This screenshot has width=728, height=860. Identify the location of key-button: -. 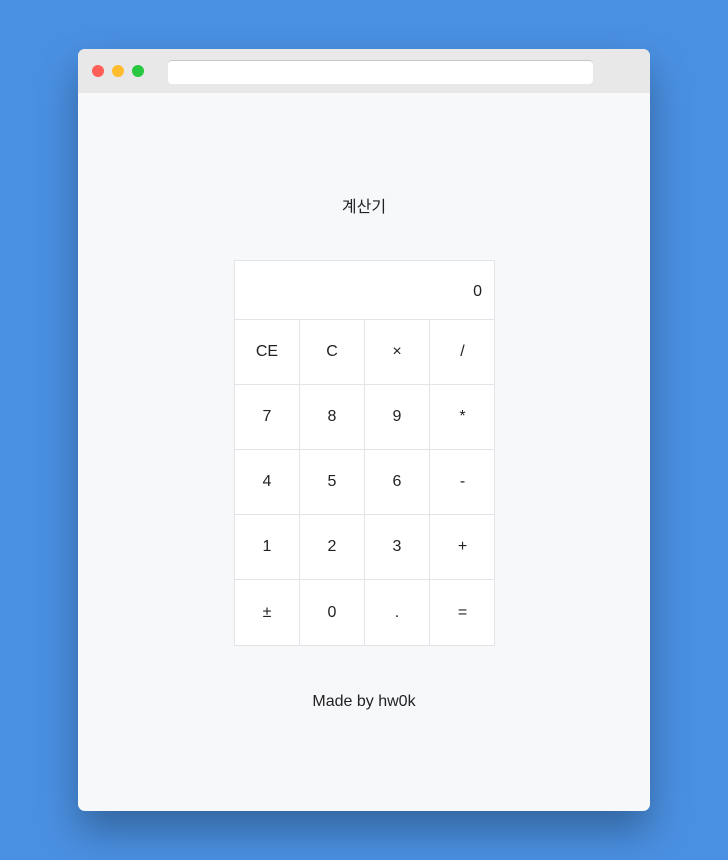
(462, 482).